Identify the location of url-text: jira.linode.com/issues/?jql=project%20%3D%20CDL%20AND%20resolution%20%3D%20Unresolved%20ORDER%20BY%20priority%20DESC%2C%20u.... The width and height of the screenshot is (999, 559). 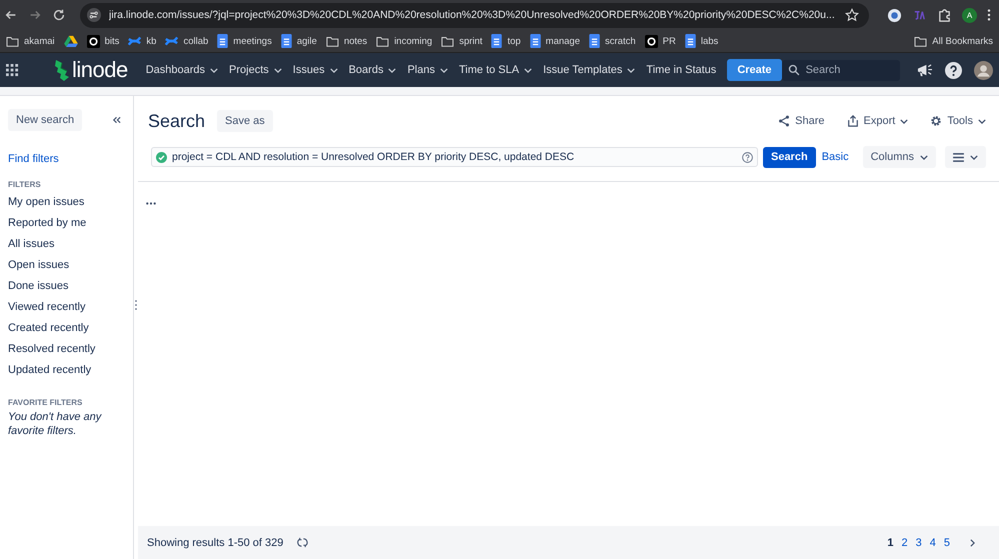
(472, 15).